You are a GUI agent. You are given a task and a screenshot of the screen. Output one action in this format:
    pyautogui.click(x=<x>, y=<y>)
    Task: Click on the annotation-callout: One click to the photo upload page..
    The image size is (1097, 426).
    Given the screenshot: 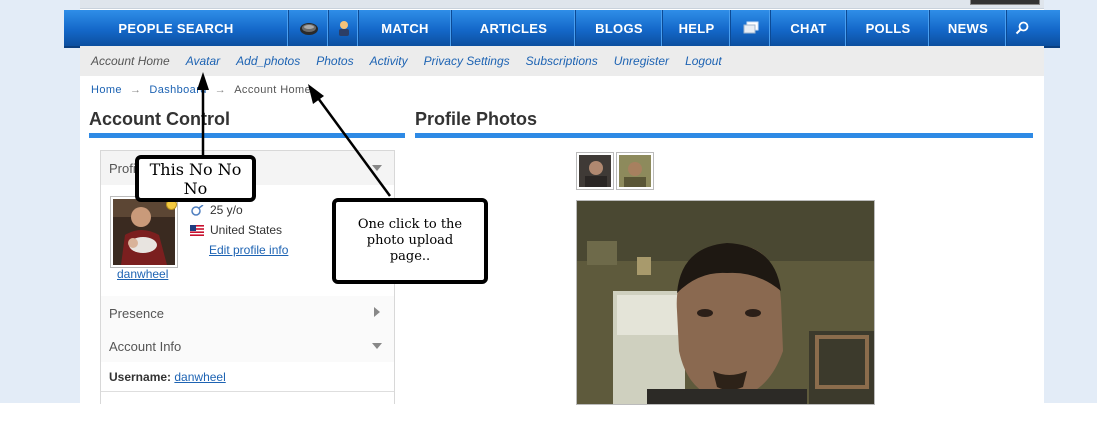 What is the action you would take?
    pyautogui.click(x=410, y=241)
    